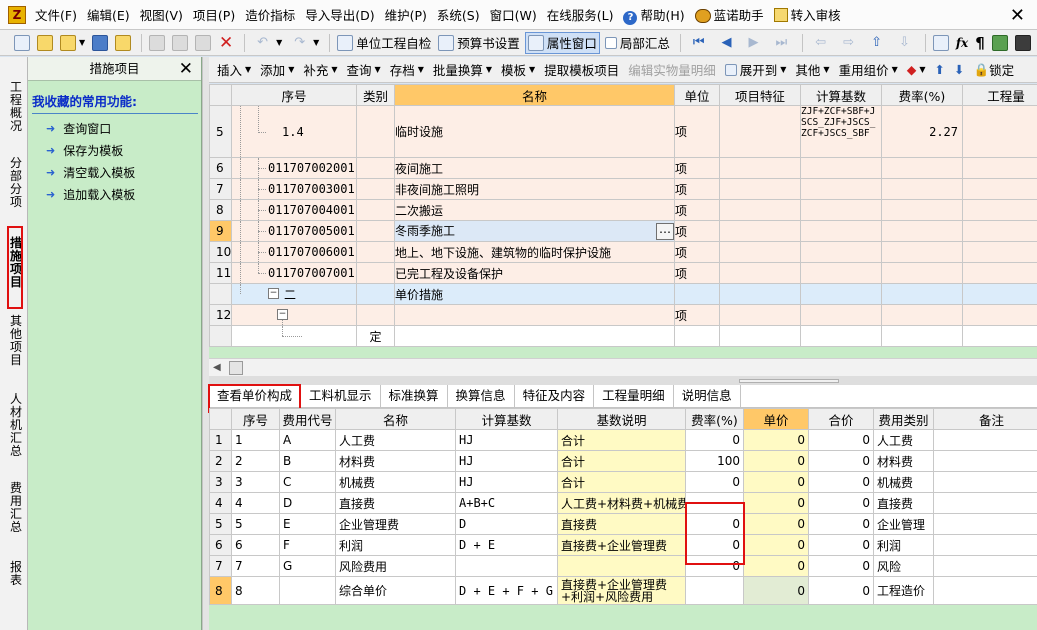 The image size is (1037, 630). I want to click on scroll-thumb, so click(236, 368).